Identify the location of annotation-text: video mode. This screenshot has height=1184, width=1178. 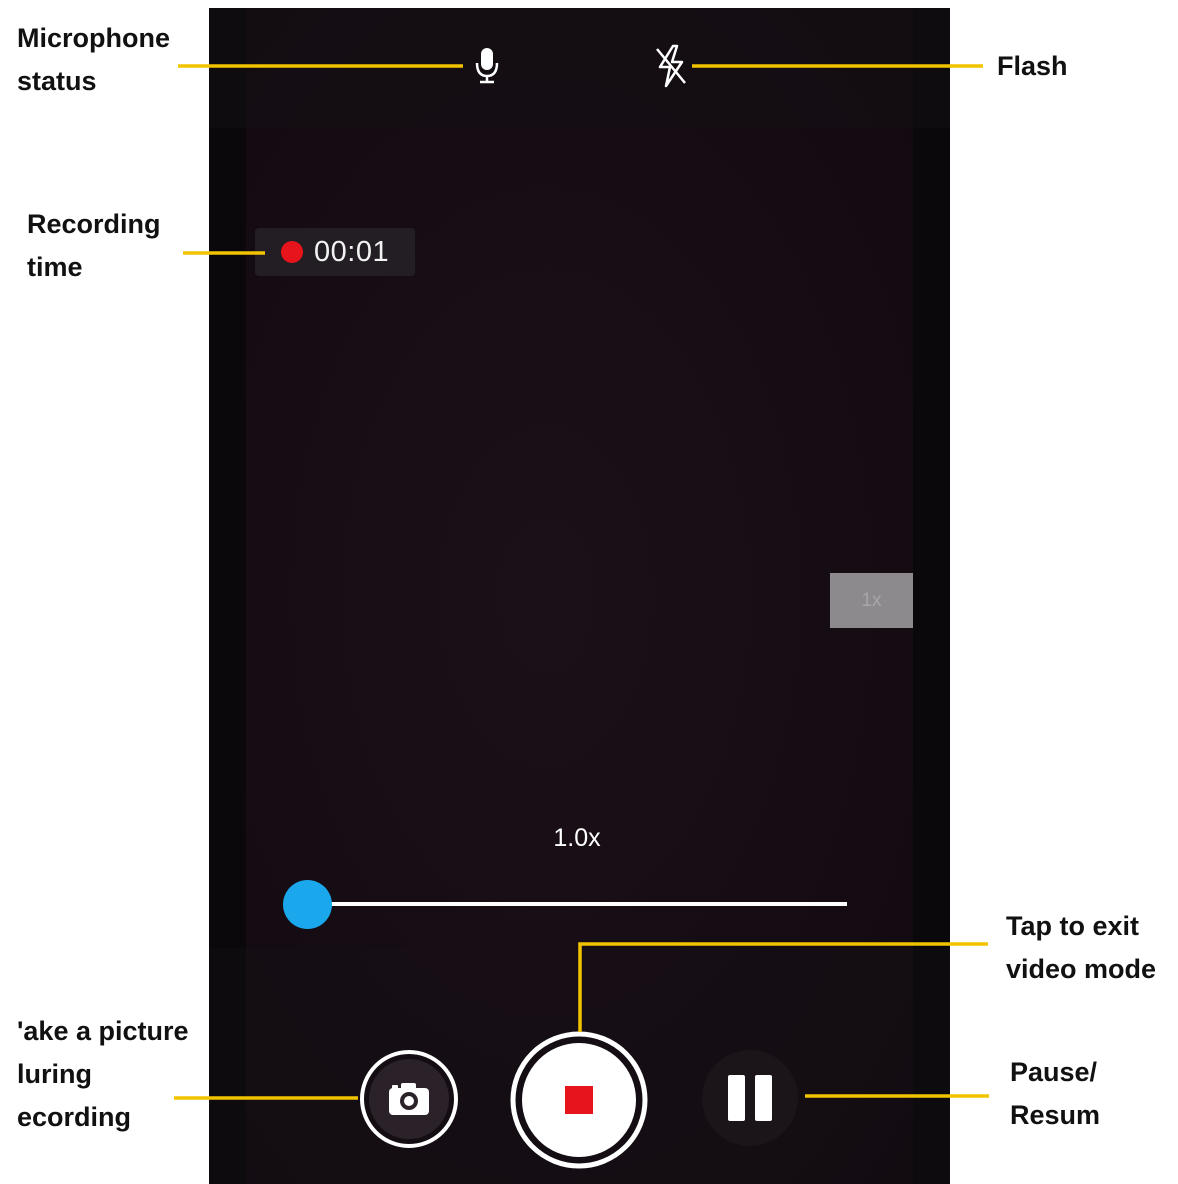
(1081, 969).